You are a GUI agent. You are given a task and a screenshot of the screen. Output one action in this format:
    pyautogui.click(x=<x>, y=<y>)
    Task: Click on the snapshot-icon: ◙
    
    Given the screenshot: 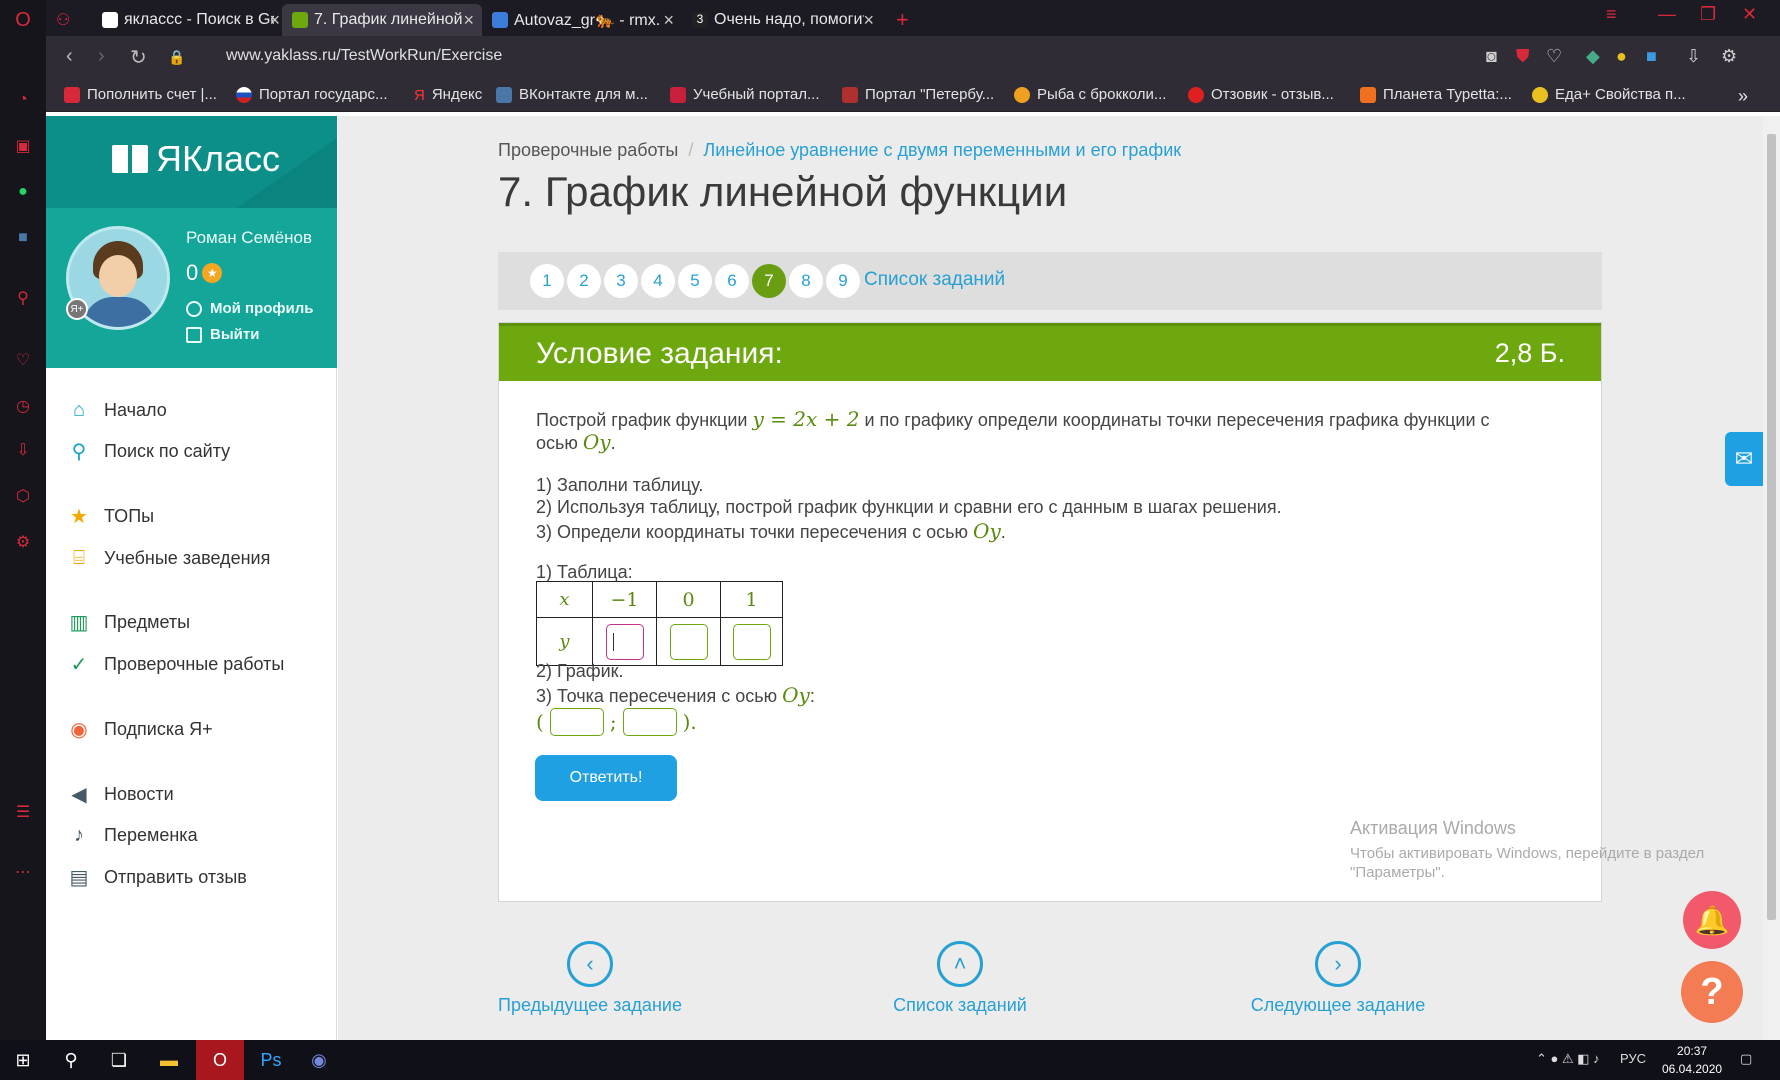 What is the action you would take?
    pyautogui.click(x=1491, y=56)
    